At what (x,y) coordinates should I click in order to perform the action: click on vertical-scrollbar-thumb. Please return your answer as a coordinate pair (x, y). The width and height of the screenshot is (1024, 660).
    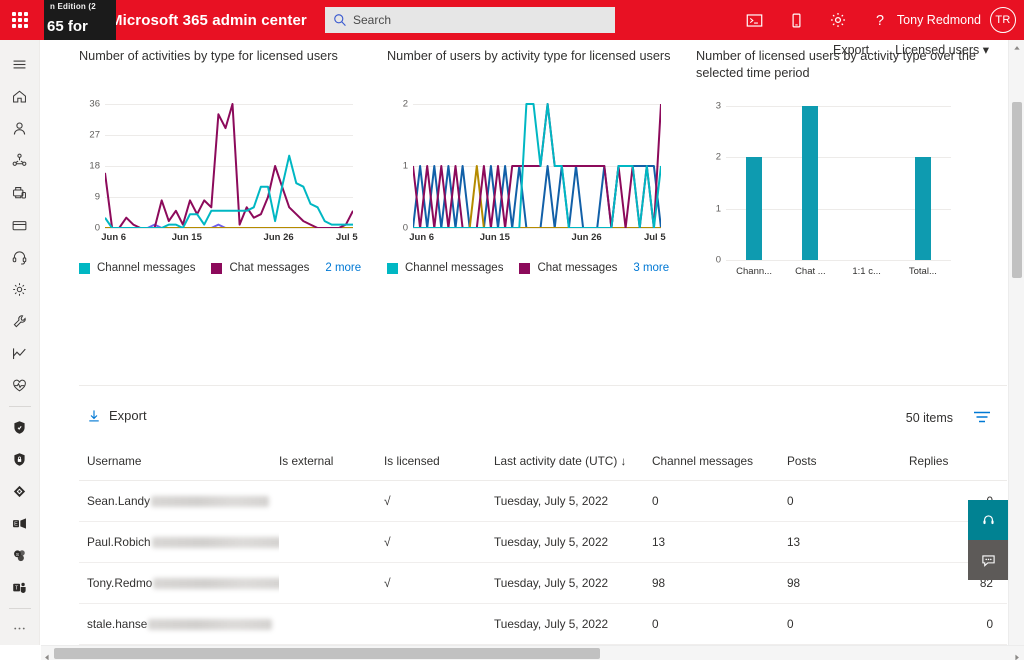
    Looking at the image, I should click on (1017, 190).